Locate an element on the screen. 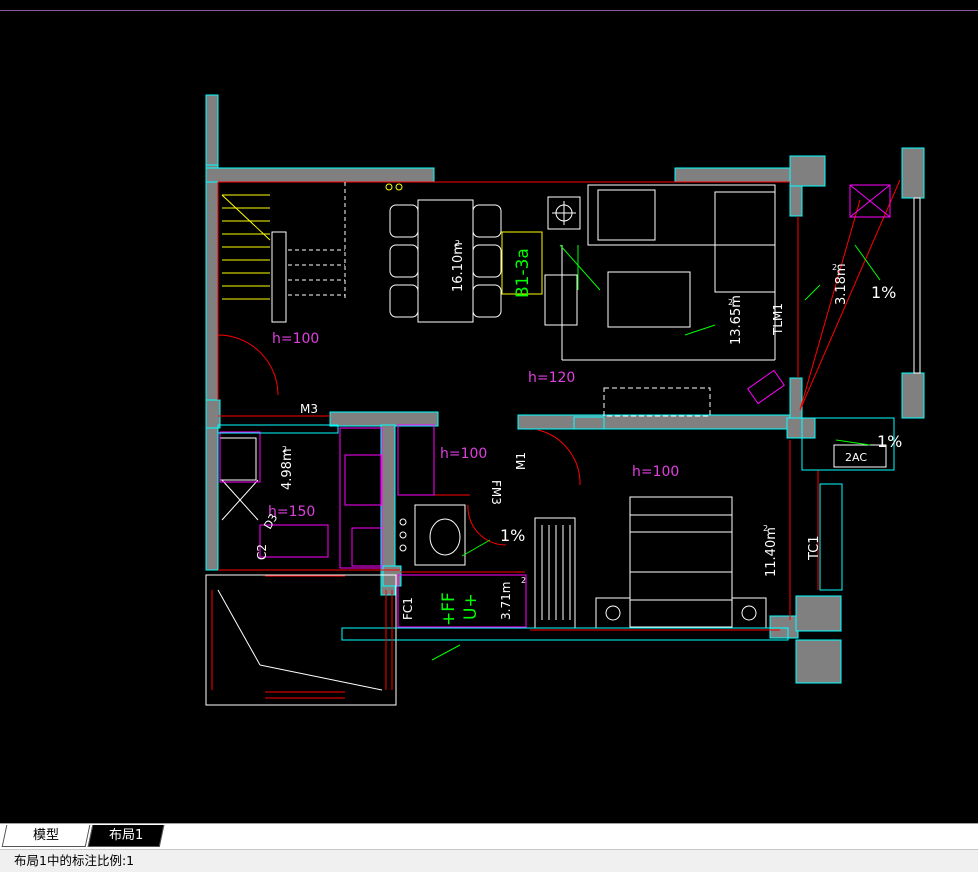  tab-layout1: 布局1 is located at coordinates (126, 836).